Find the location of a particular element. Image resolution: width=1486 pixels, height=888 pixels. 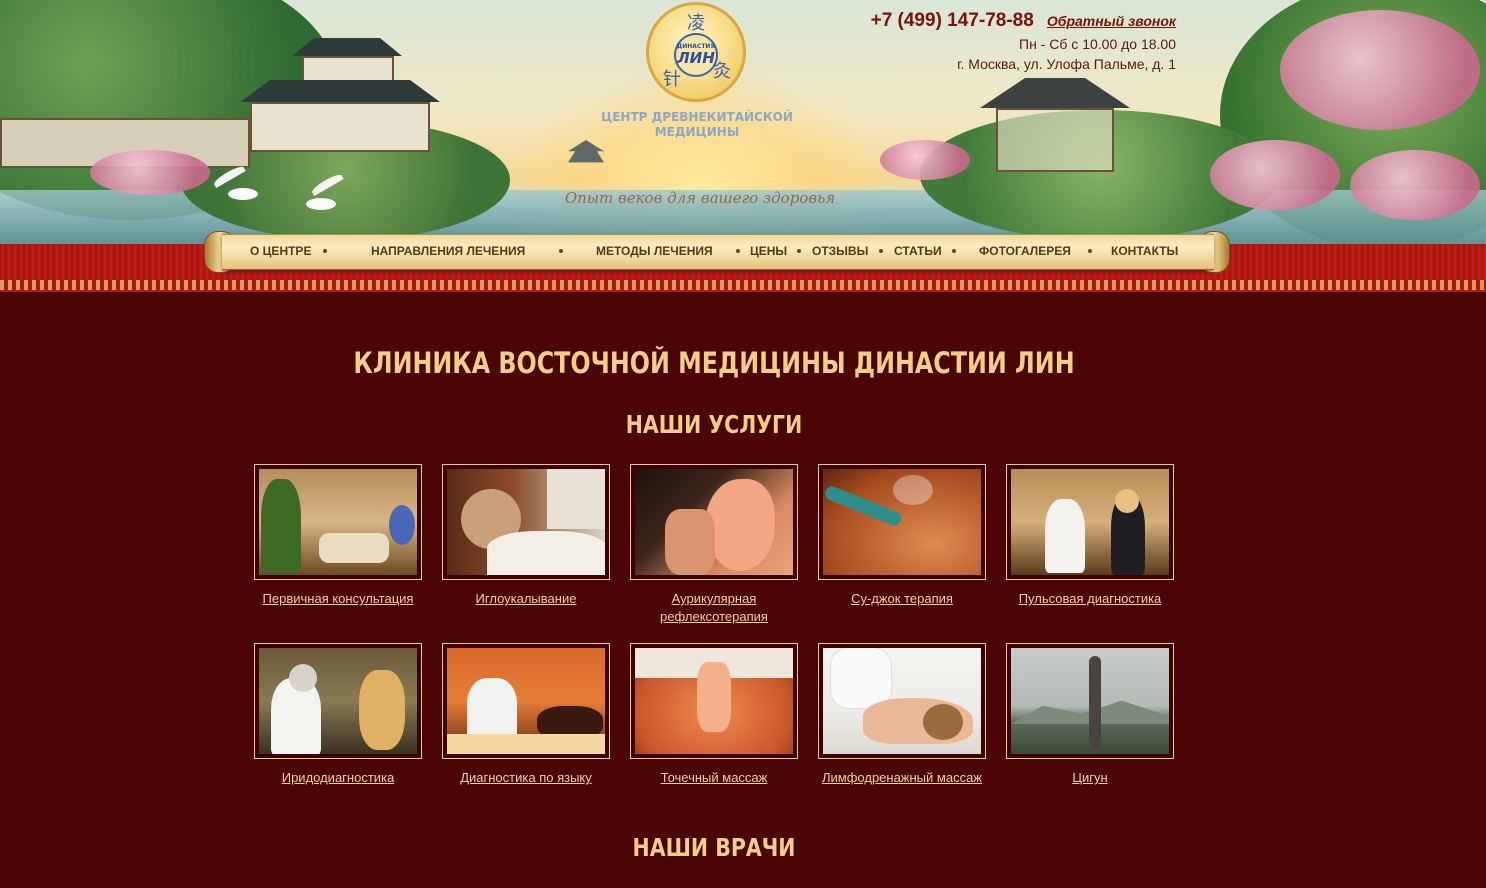

service-link-tongue-diagnostics: Диагностика по языку is located at coordinates (526, 778).